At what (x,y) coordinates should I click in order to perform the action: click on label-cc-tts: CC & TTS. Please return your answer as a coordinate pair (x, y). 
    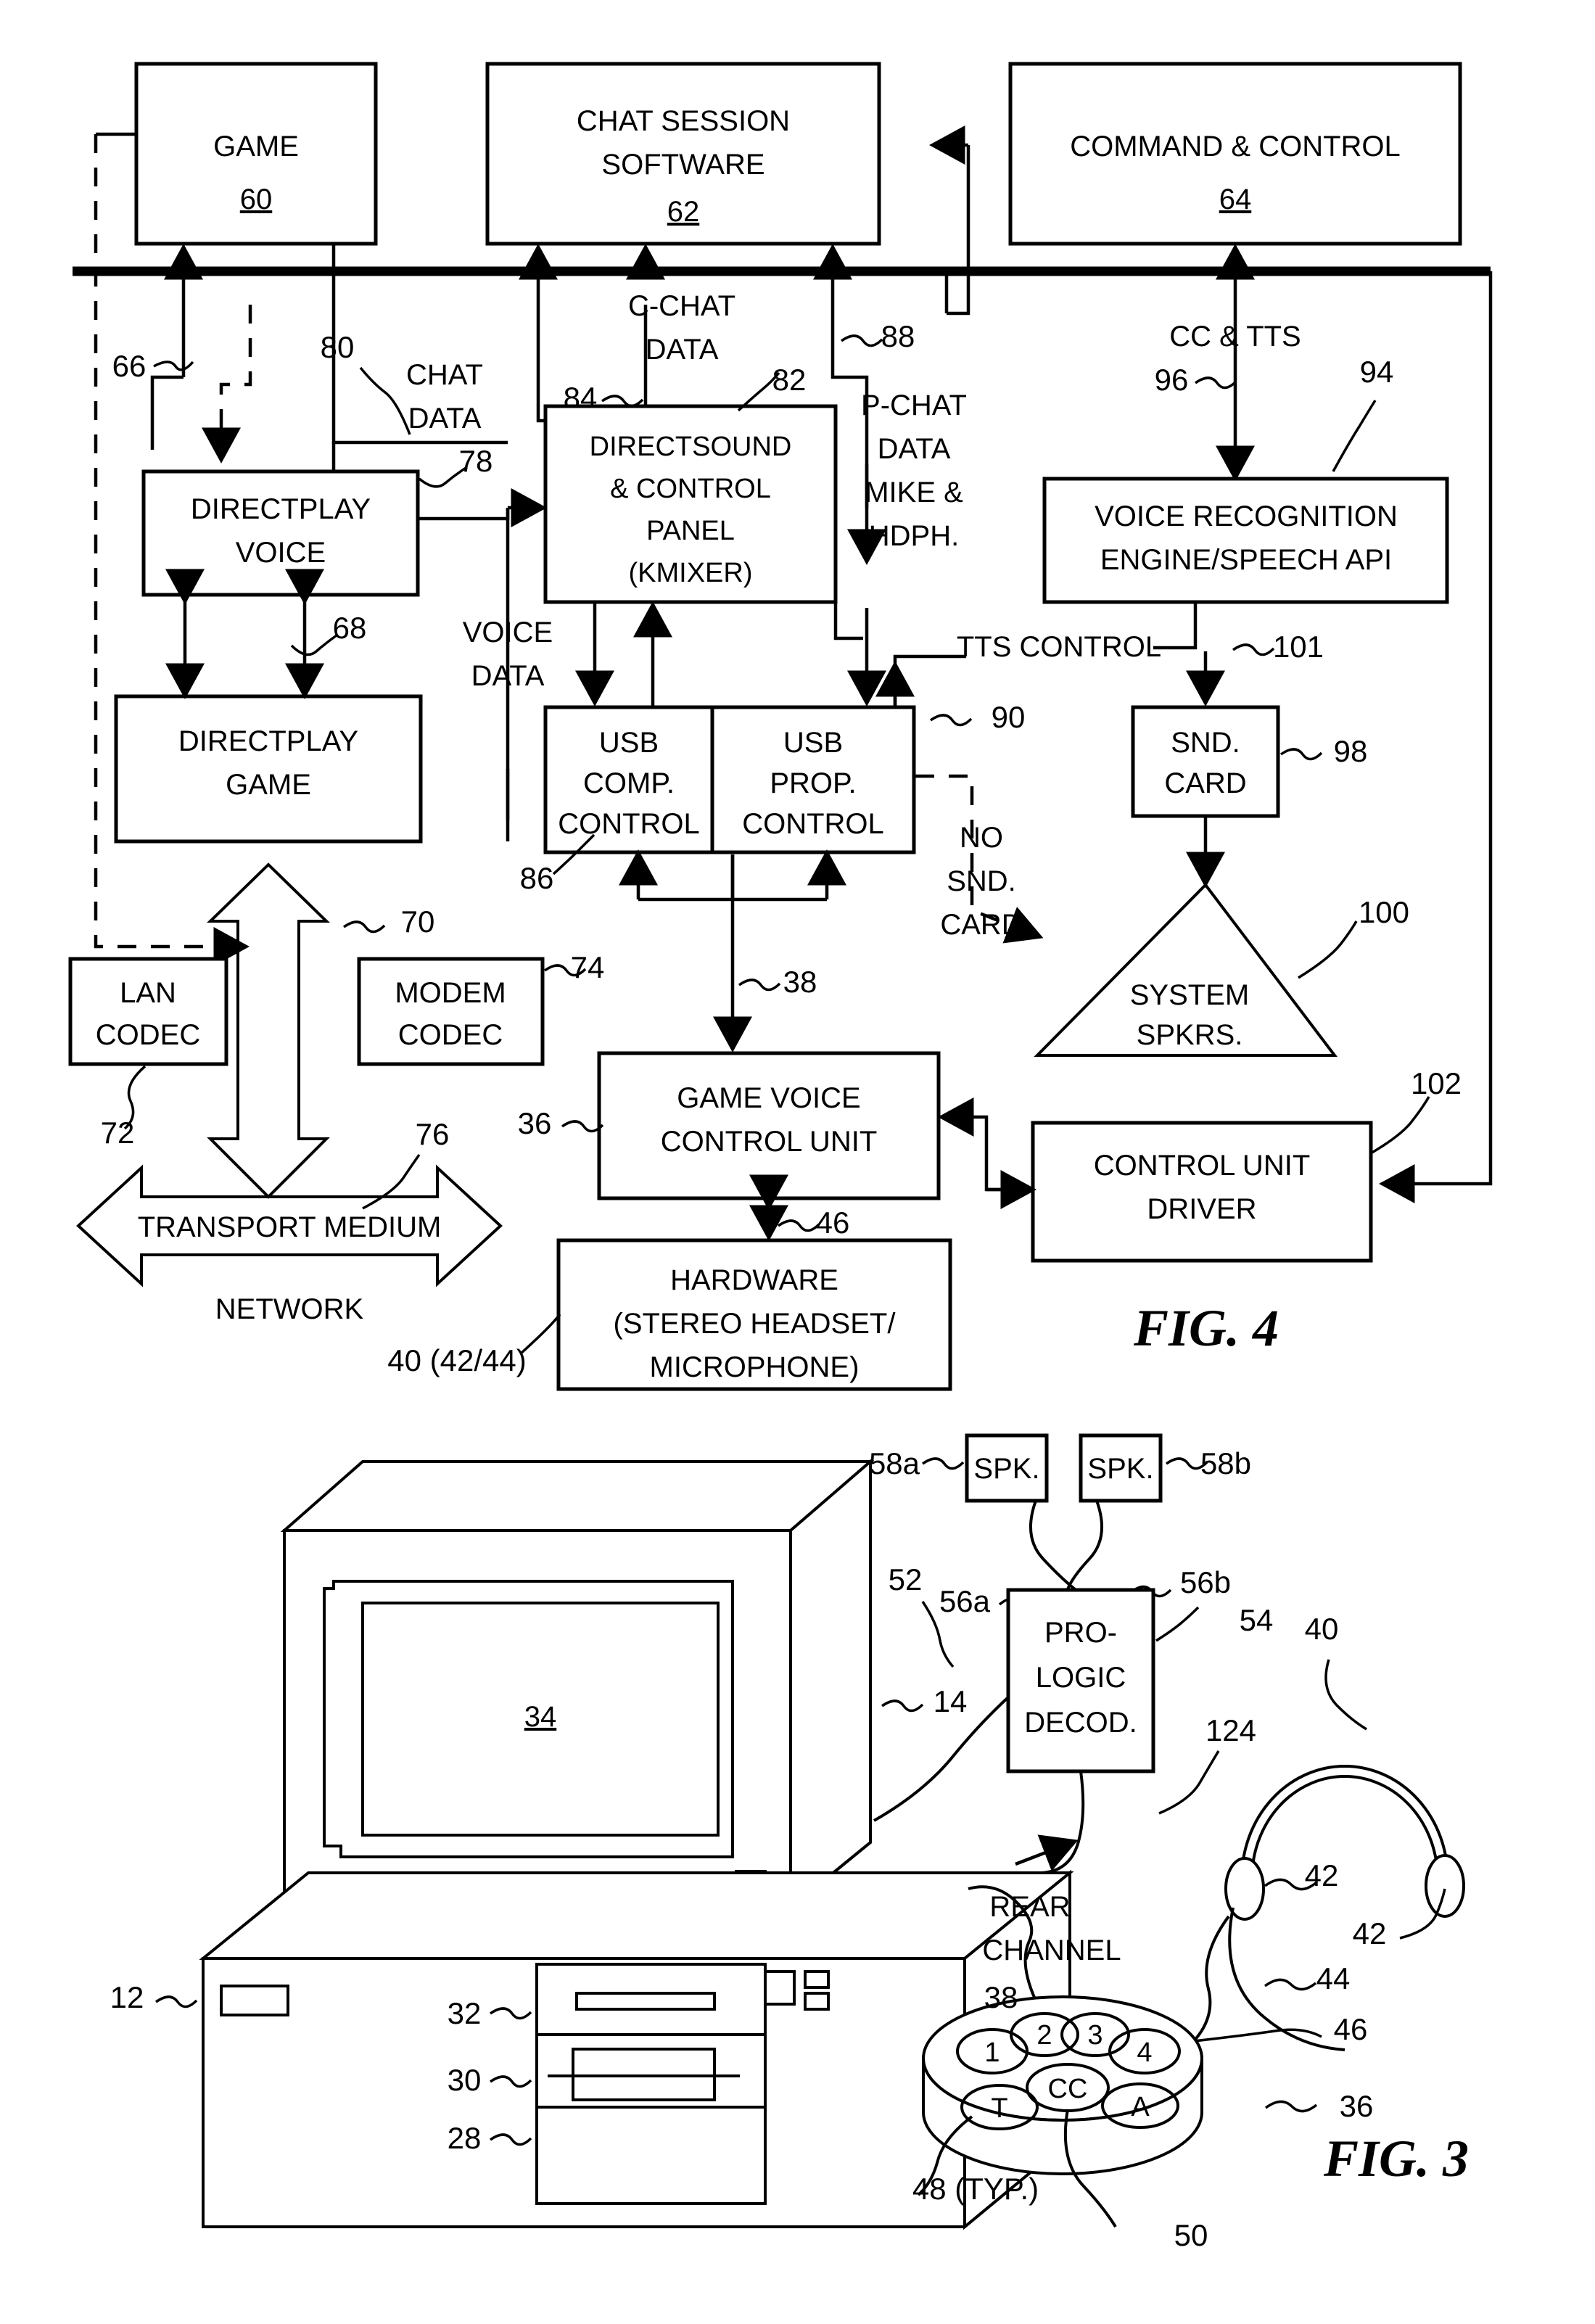
    Looking at the image, I should click on (1235, 337).